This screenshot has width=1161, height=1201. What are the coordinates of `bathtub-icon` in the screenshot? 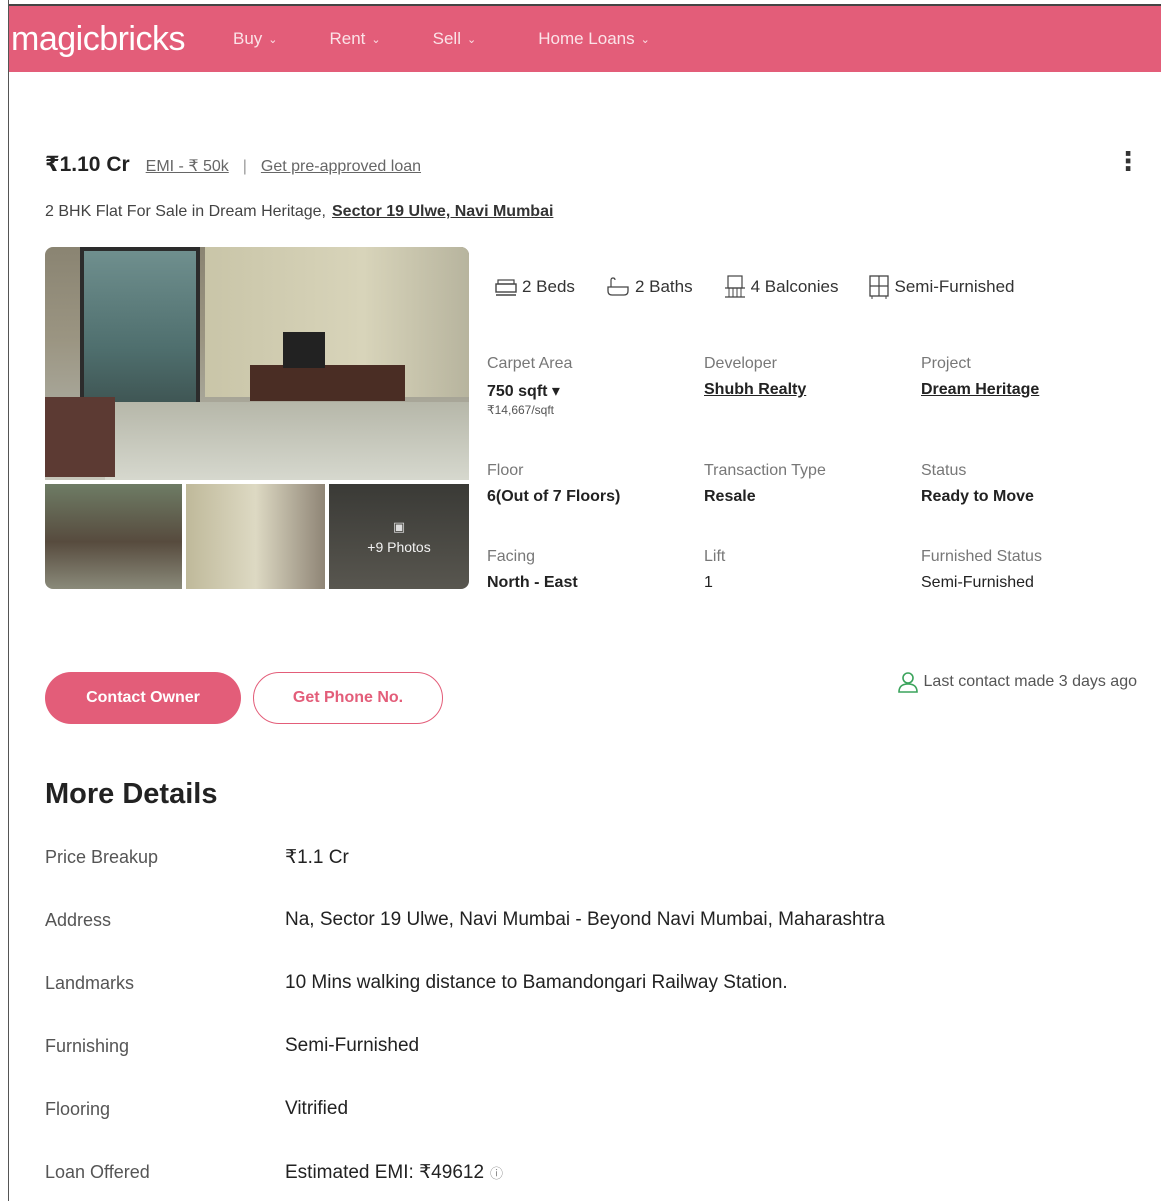 It's located at (618, 286).